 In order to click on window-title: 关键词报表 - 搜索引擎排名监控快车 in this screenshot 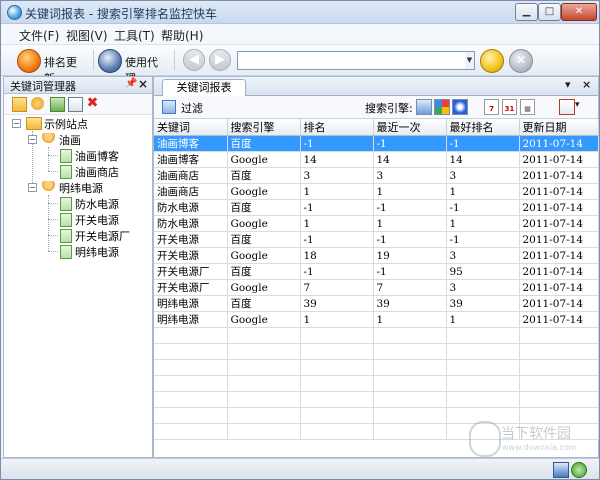, I will do `click(121, 14)`.